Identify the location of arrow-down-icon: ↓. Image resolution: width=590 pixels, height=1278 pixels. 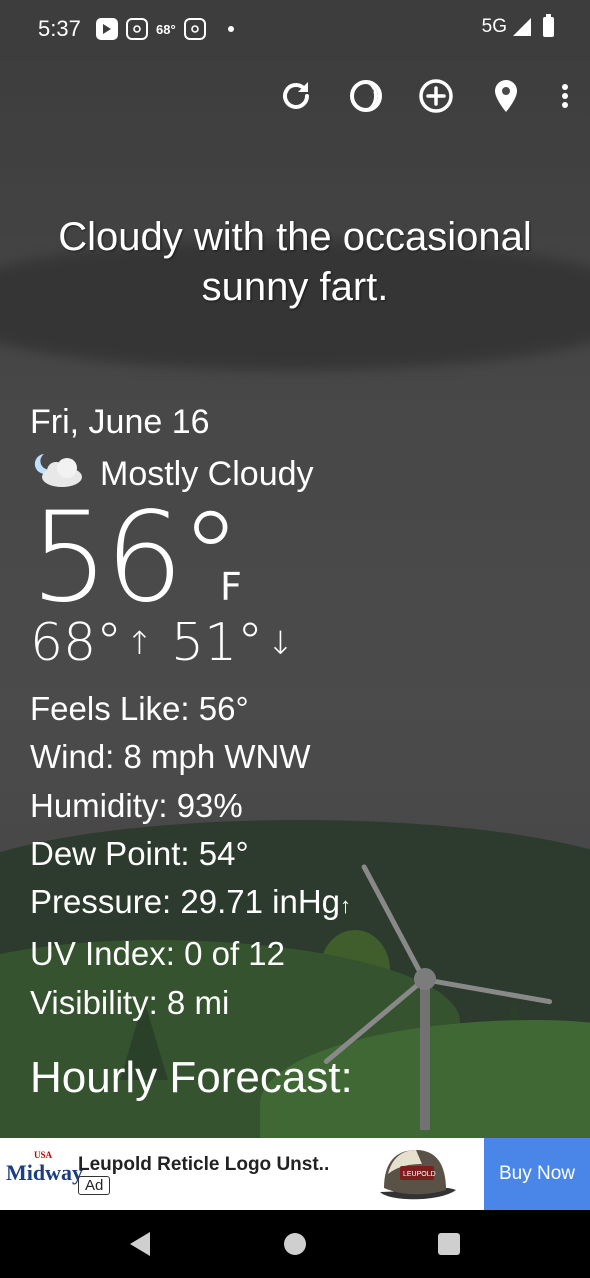
(280, 643).